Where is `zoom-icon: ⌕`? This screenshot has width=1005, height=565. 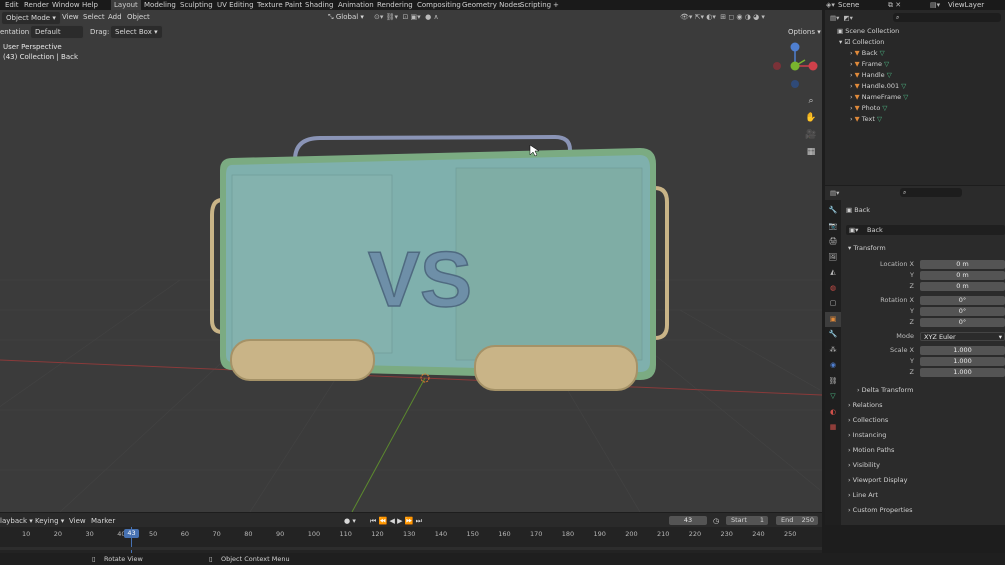 zoom-icon: ⌕ is located at coordinates (811, 101).